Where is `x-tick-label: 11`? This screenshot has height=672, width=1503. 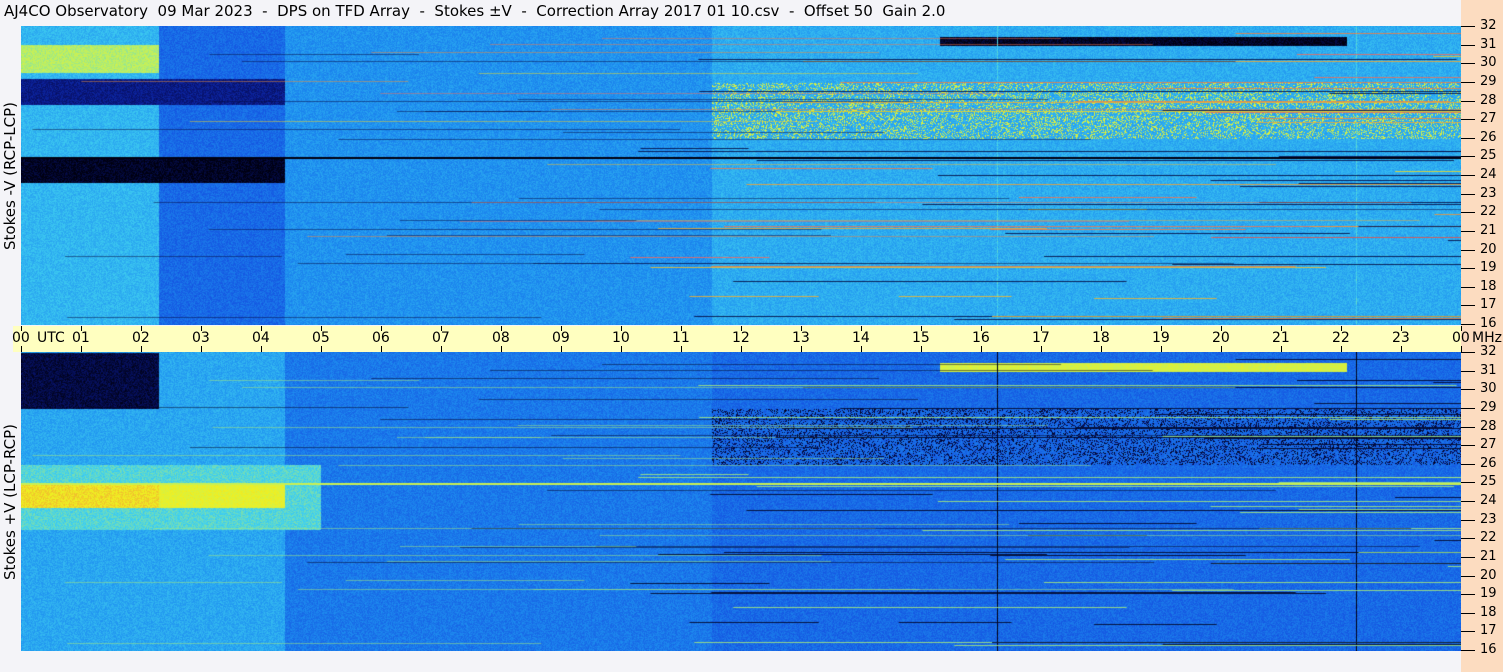
x-tick-label: 11 is located at coordinates (681, 338).